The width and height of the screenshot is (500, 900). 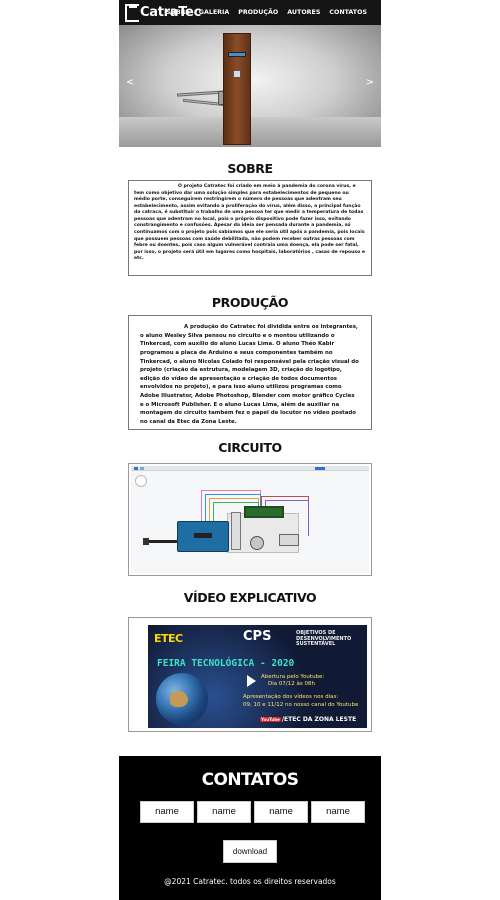 What do you see at coordinates (293, 677) in the screenshot?
I see `video-info-line: Abertura pelo Youtube:` at bounding box center [293, 677].